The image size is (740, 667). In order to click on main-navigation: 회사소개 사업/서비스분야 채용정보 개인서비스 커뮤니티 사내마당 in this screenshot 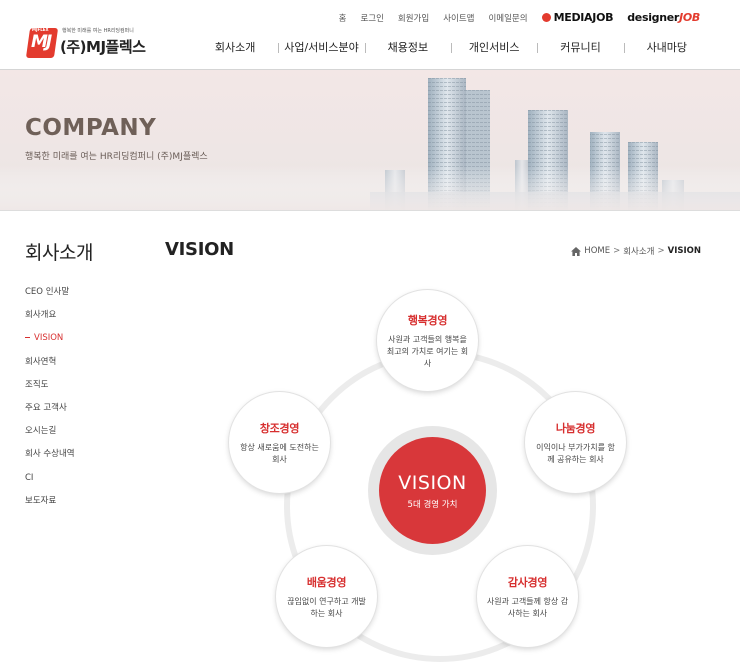, I will do `click(451, 50)`.